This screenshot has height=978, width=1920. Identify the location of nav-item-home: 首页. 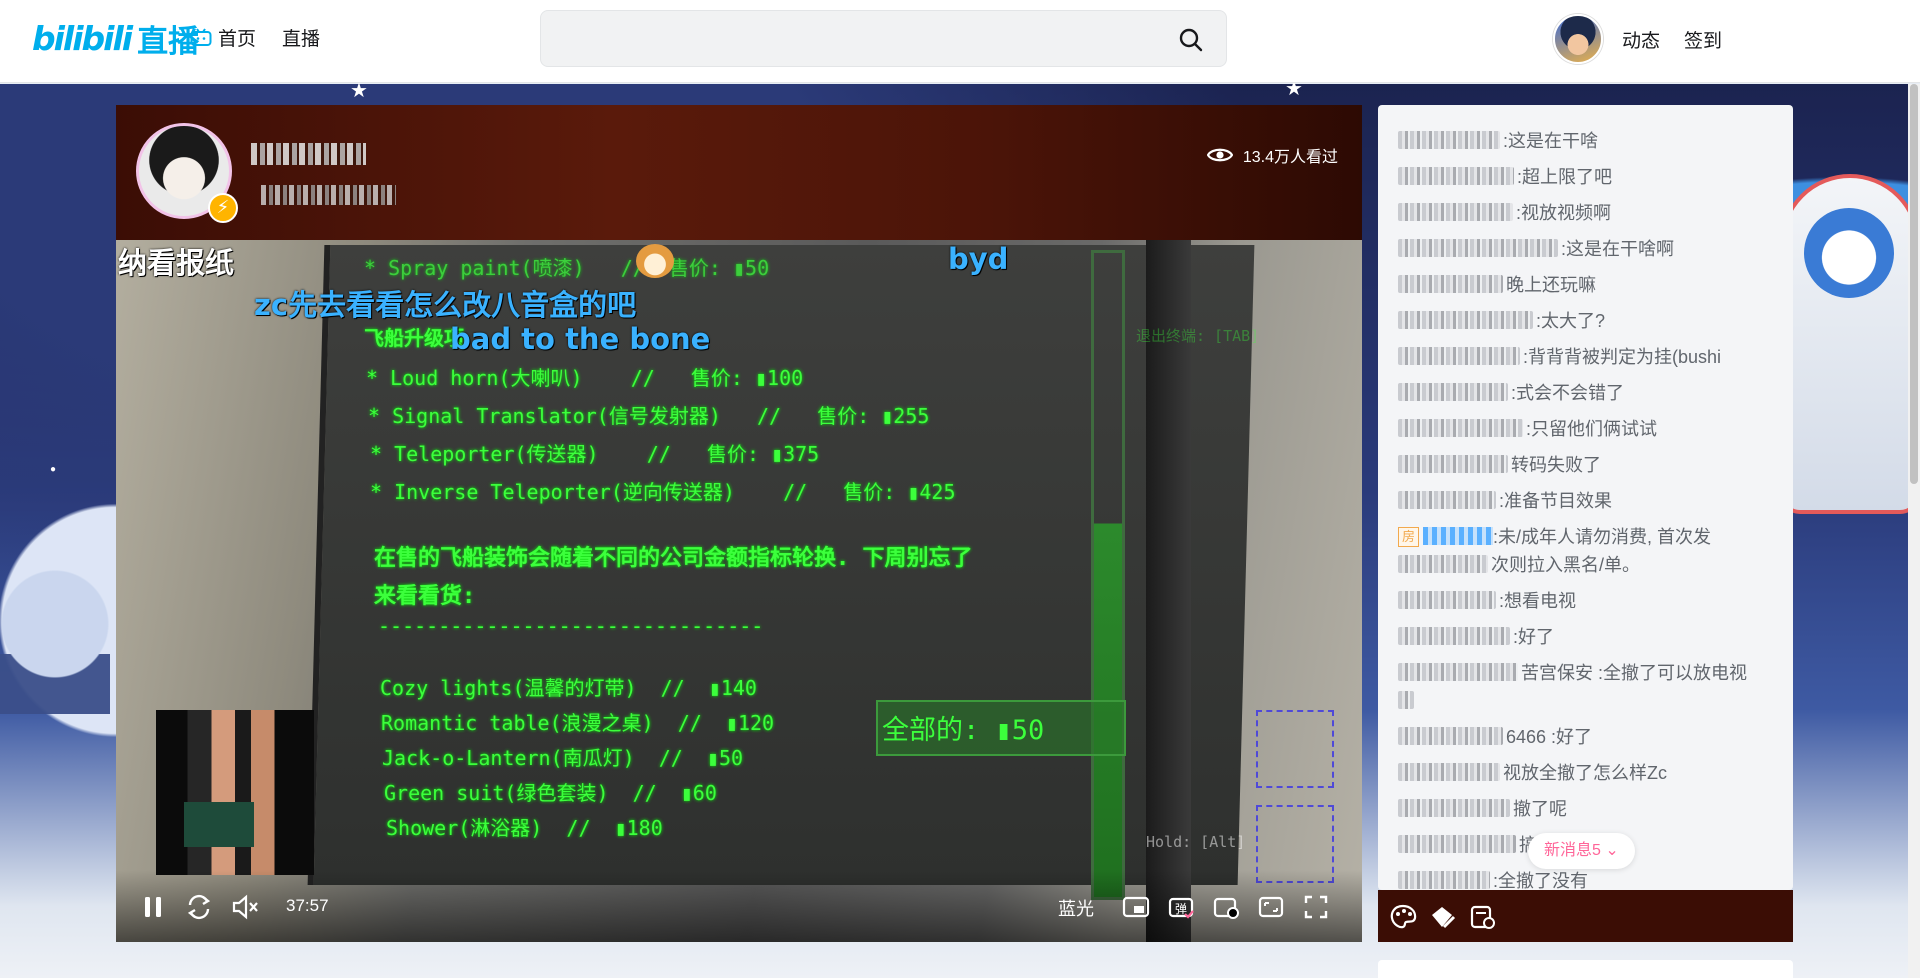
(223, 37).